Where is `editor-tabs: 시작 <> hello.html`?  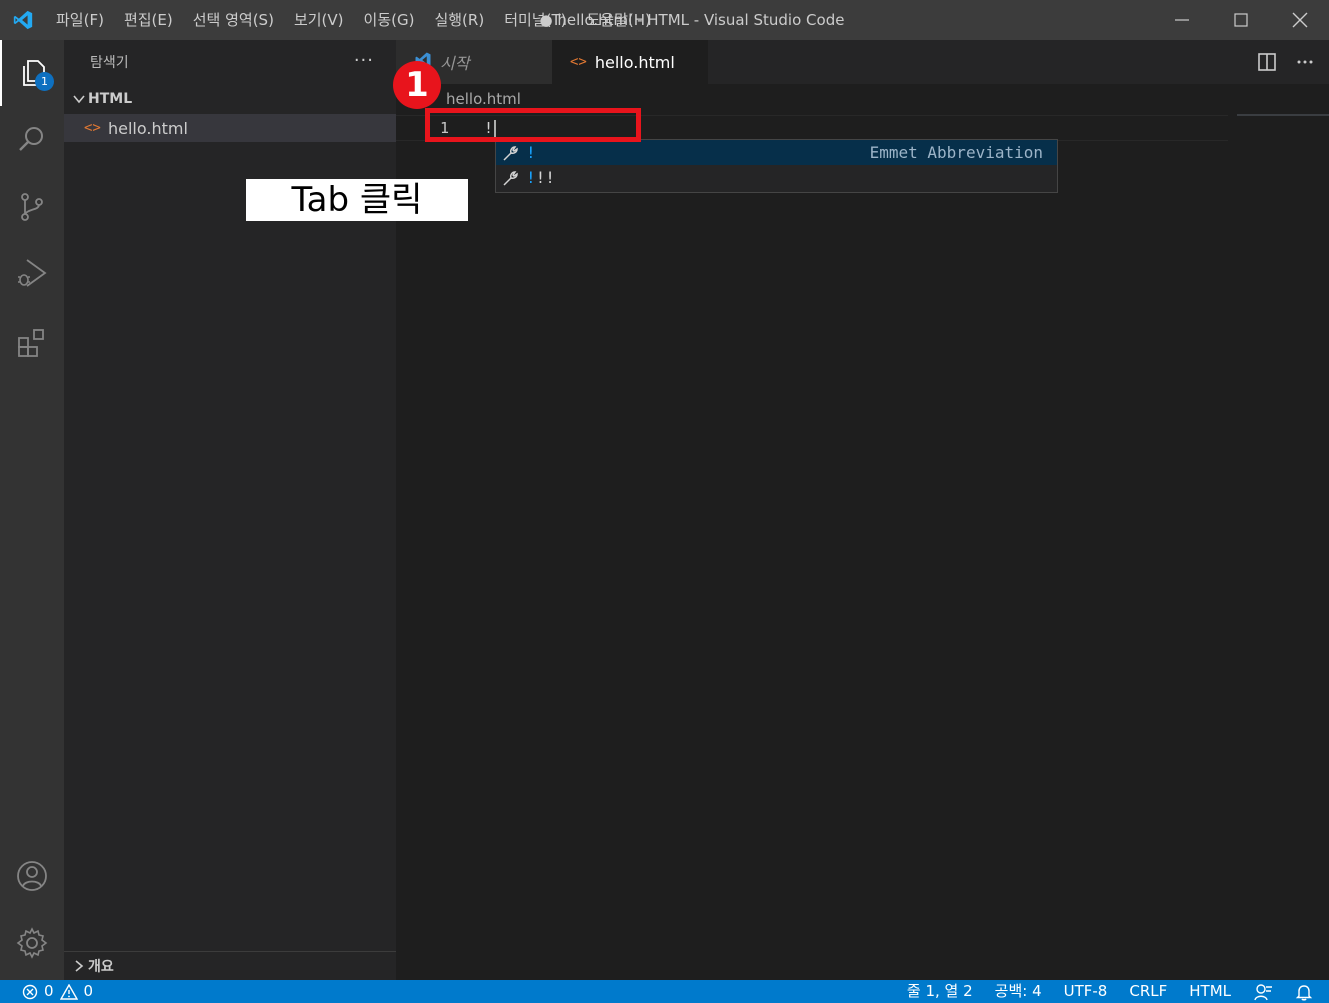 editor-tabs: 시작 <> hello.html is located at coordinates (862, 62).